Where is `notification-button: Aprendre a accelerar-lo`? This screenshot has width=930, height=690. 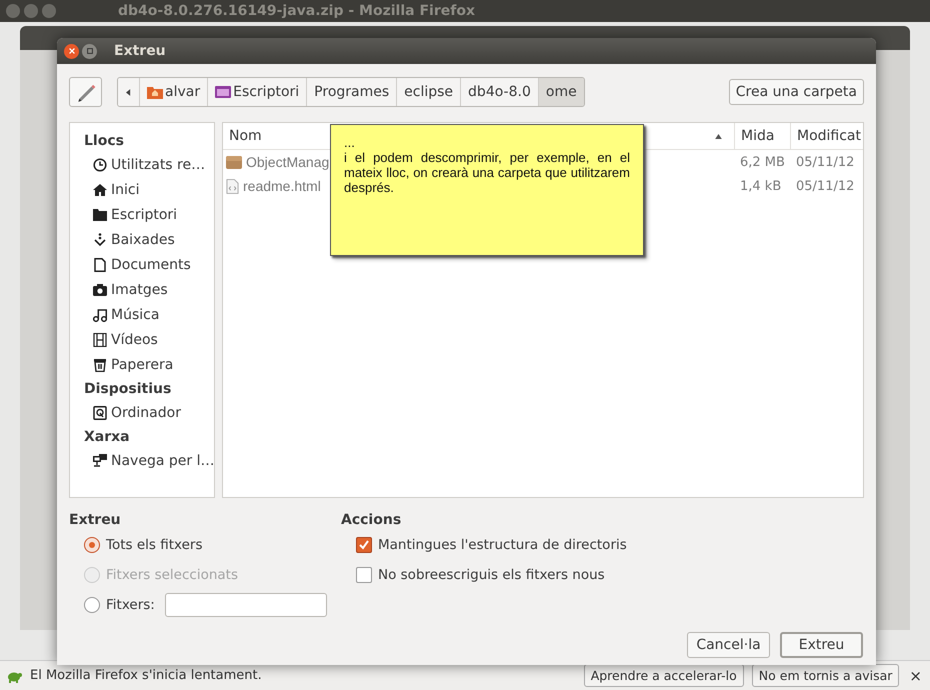
notification-button: Aprendre a accelerar-lo is located at coordinates (664, 675).